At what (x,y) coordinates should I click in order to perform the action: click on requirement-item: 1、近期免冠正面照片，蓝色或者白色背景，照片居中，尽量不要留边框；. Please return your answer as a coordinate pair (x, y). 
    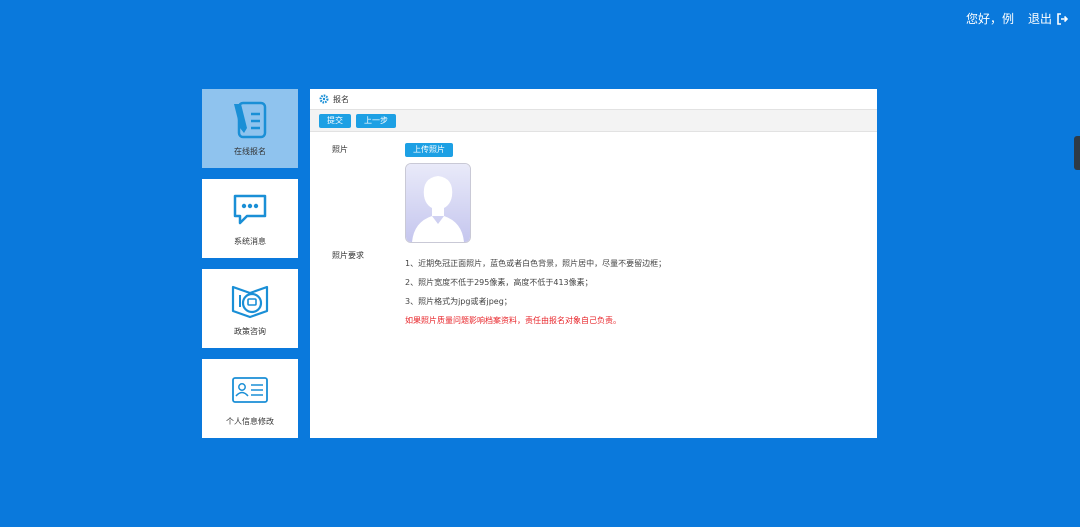
    Looking at the image, I should click on (536, 263).